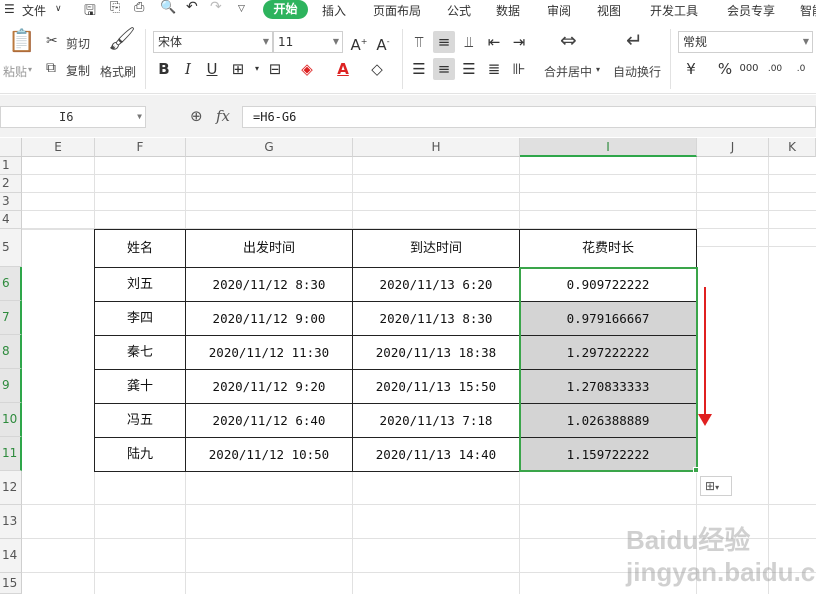  Describe the element at coordinates (11, 488) in the screenshot. I see `row-header-12: 12` at that location.